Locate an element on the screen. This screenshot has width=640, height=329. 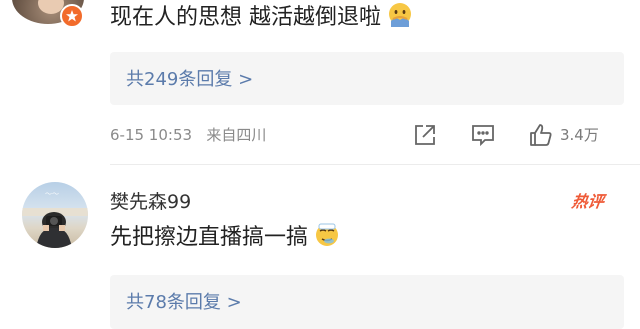
hot-comment-badge: 热评 is located at coordinates (588, 201).